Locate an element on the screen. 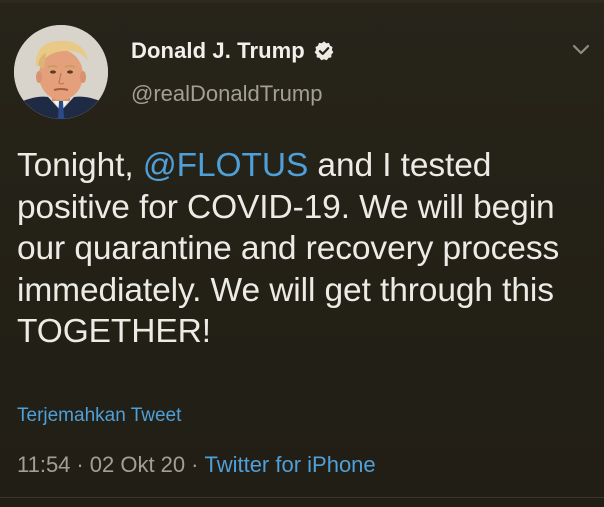 Image resolution: width=604 pixels, height=507 pixels. tweet-time: 11:54 is located at coordinates (43, 465).